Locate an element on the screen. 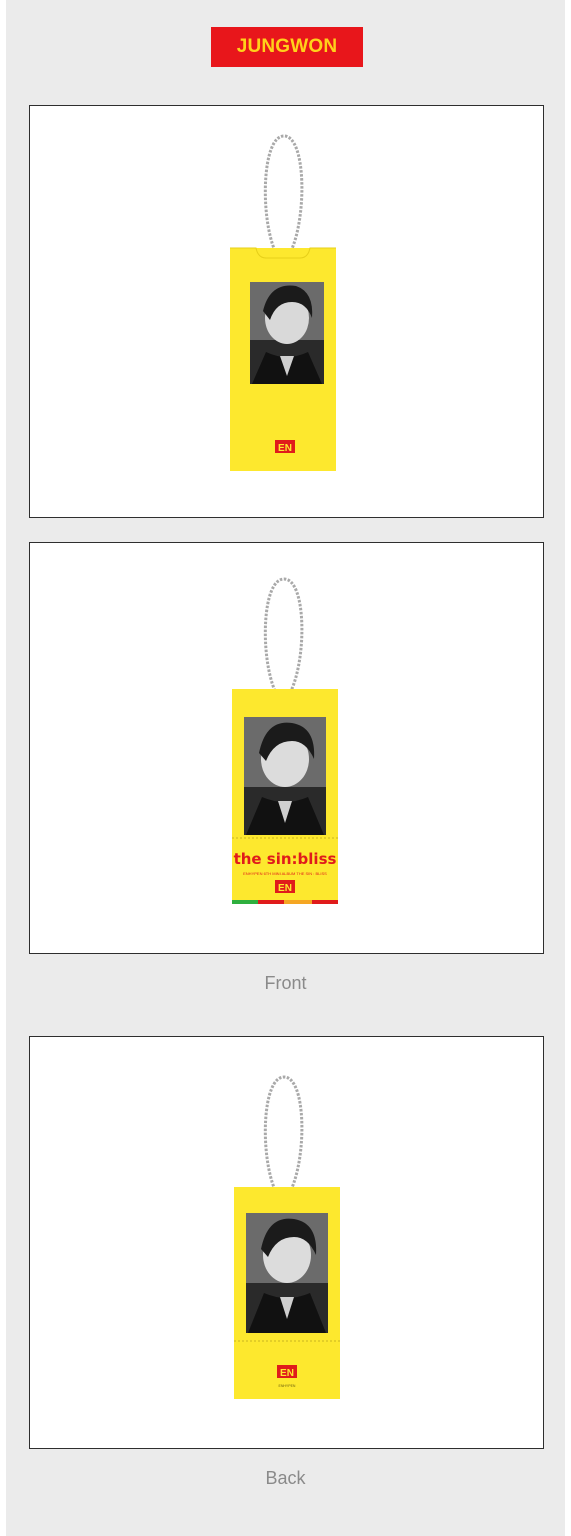  member-name-label: JUNGWON is located at coordinates (287, 46).